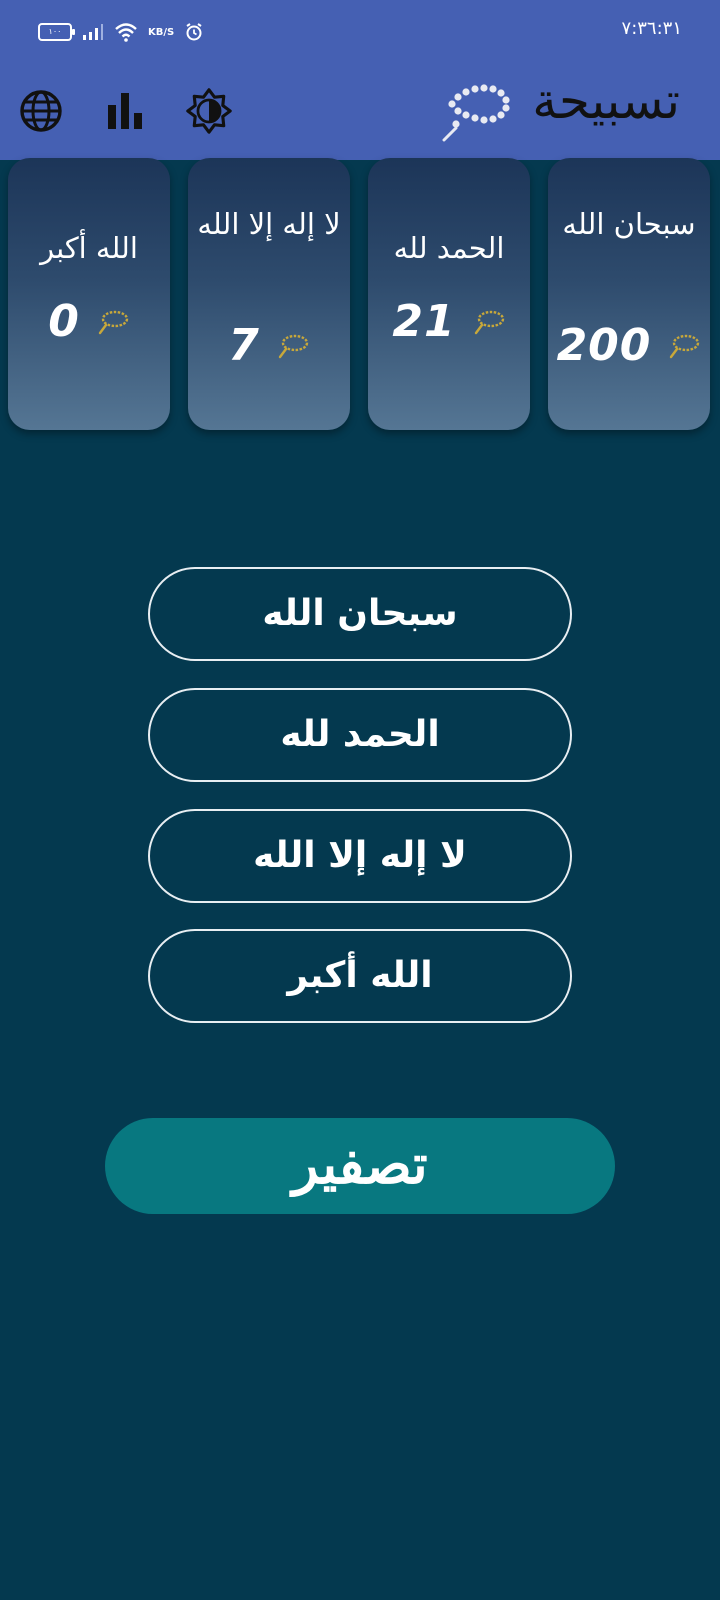 The height and width of the screenshot is (1600, 720). What do you see at coordinates (161, 32) in the screenshot?
I see `network-speed-unit: KB/S` at bounding box center [161, 32].